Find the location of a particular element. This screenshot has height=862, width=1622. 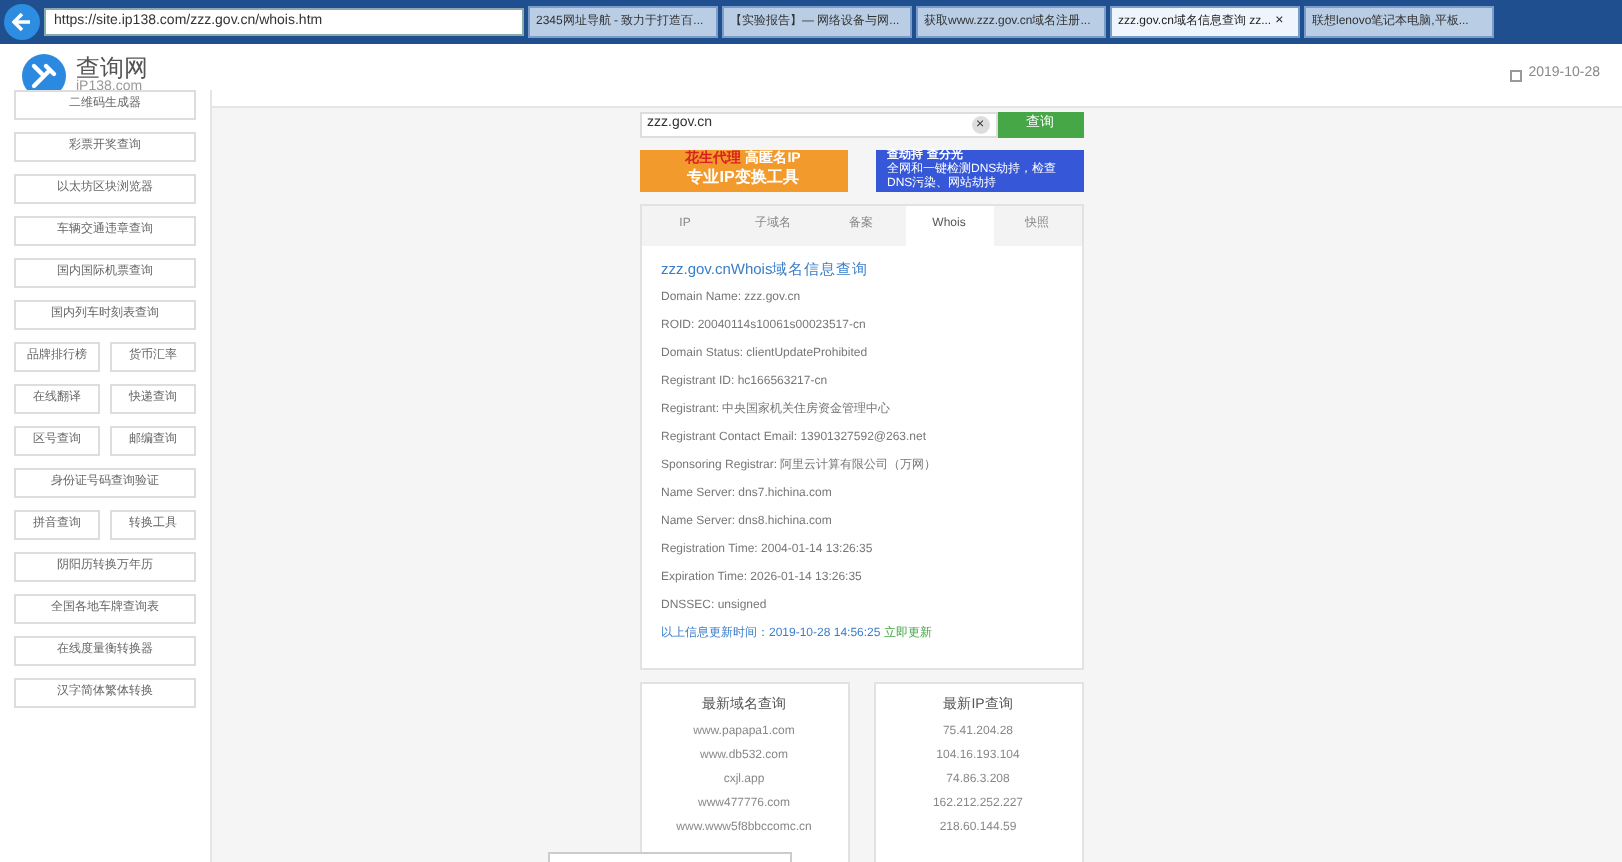

banner-text: 专业IP变换工具 is located at coordinates (743, 178).